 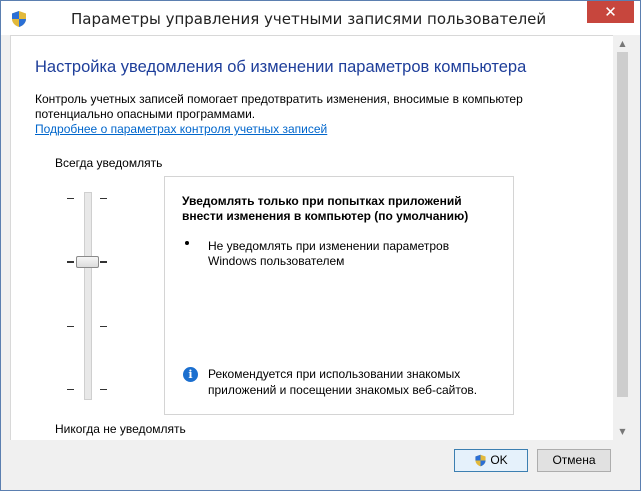 What do you see at coordinates (622, 431) in the screenshot?
I see `scroll-down-arrow-icon: ▼` at bounding box center [622, 431].